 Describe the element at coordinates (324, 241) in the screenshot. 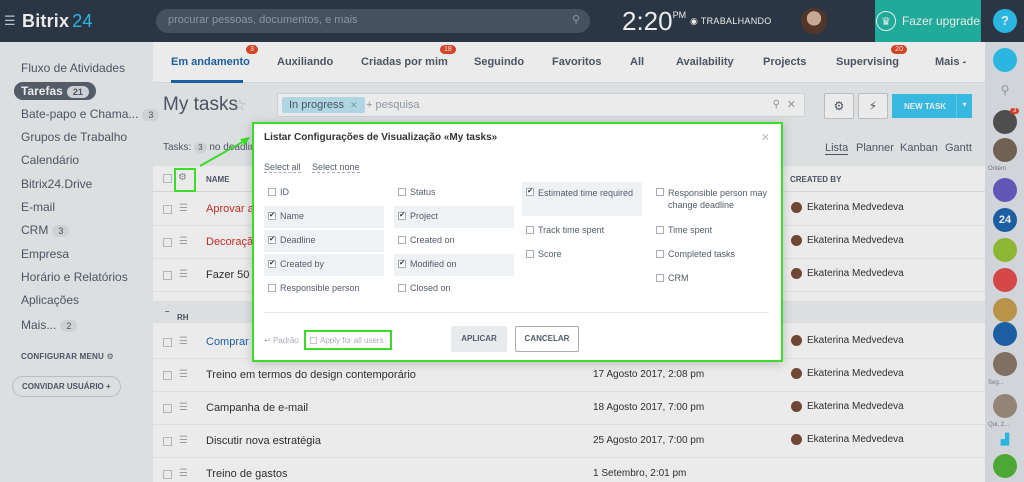

I see `option-deadline: ✔ Deadline` at that location.